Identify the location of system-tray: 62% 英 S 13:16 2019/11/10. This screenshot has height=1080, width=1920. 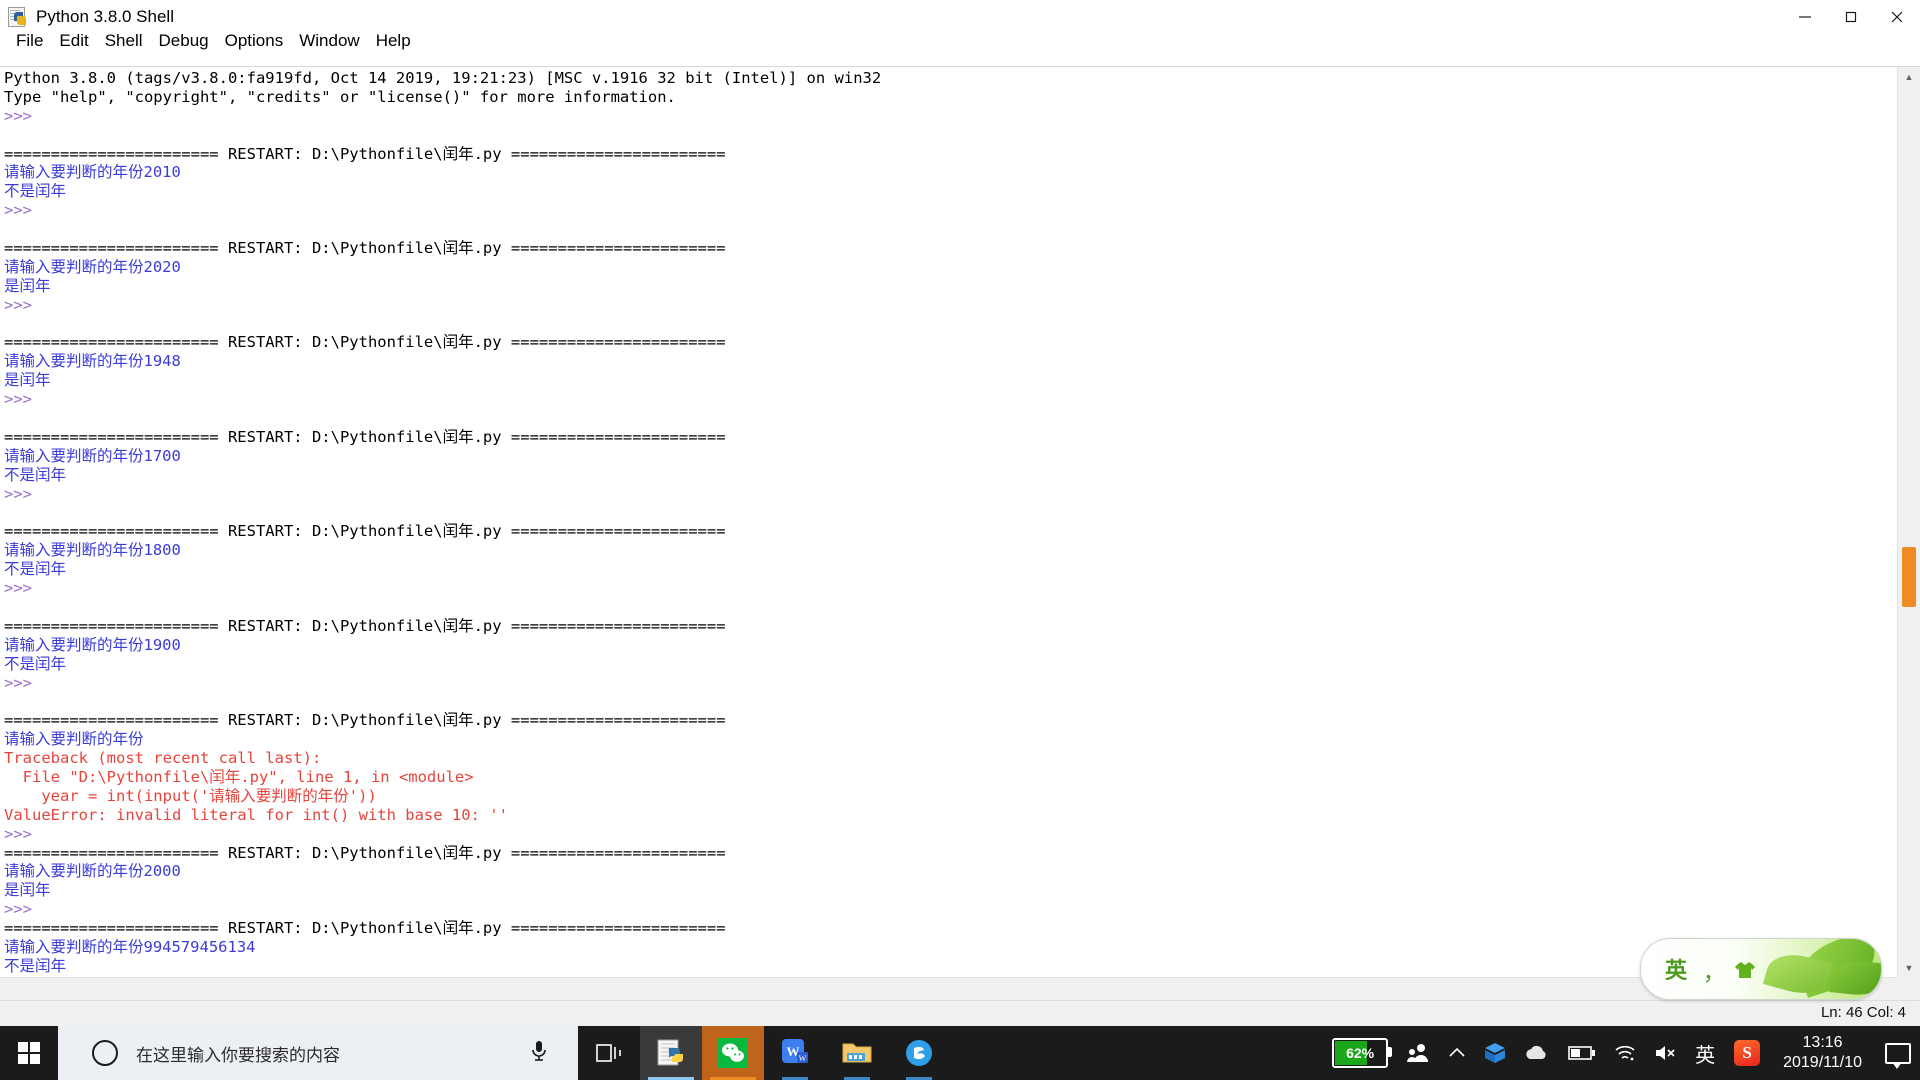
(1621, 1053).